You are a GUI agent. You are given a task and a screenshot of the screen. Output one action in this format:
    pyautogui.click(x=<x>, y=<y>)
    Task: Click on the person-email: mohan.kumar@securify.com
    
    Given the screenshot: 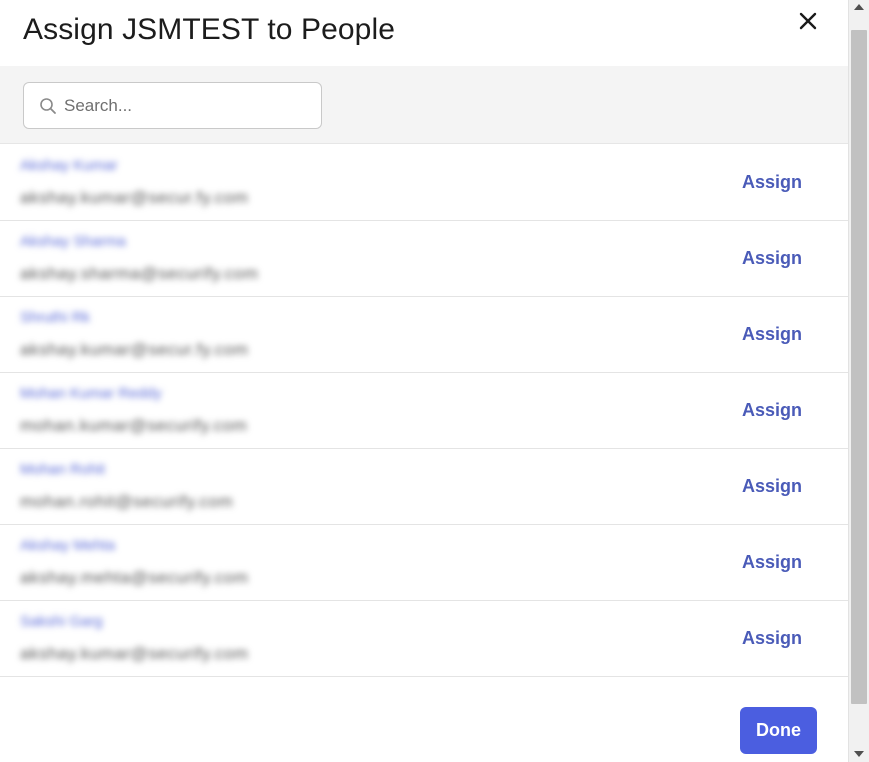 What is the action you would take?
    pyautogui.click(x=134, y=425)
    